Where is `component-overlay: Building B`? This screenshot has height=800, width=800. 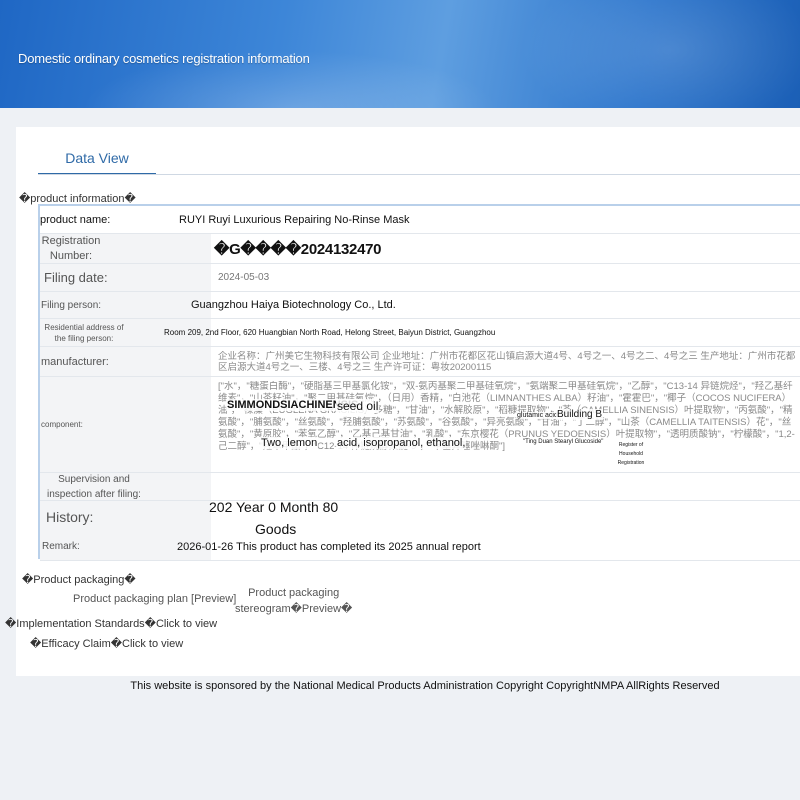 component-overlay: Building B is located at coordinates (580, 414).